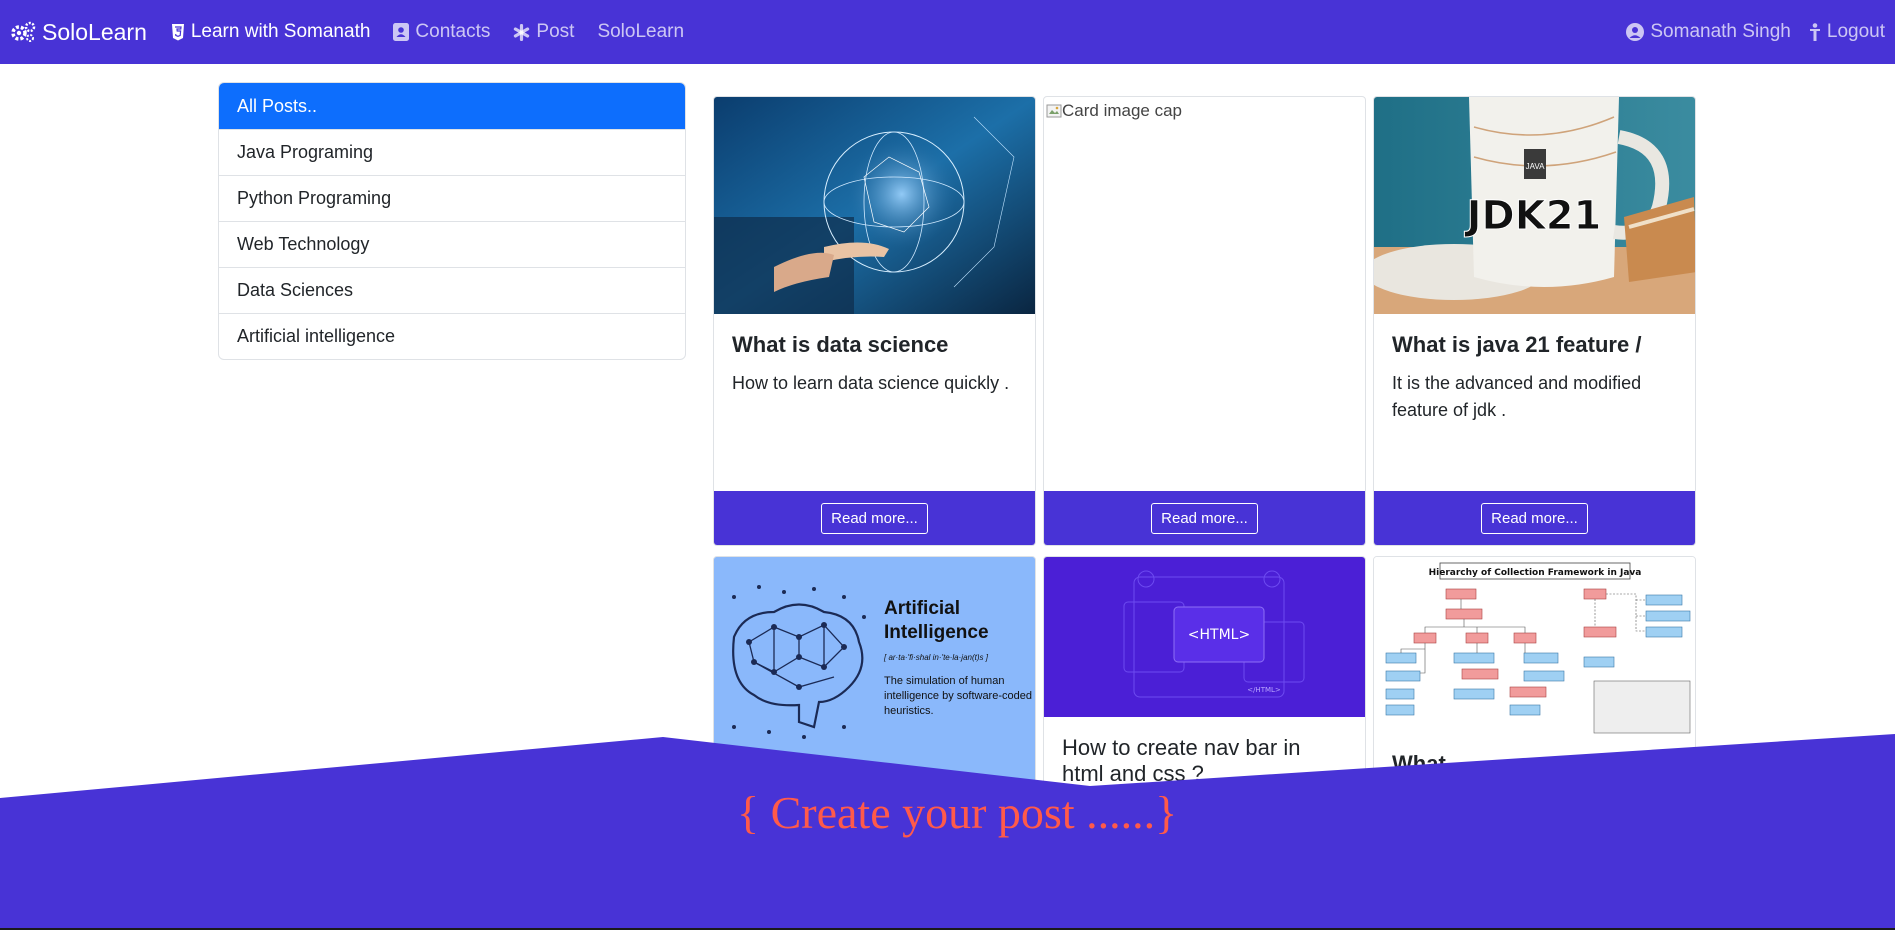 Image resolution: width=1895 pixels, height=930 pixels. I want to click on brand-label: SoloLearn, so click(94, 31).